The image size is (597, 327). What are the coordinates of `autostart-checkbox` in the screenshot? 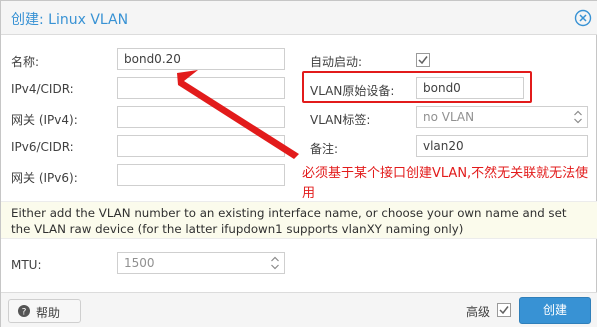 It's located at (423, 60).